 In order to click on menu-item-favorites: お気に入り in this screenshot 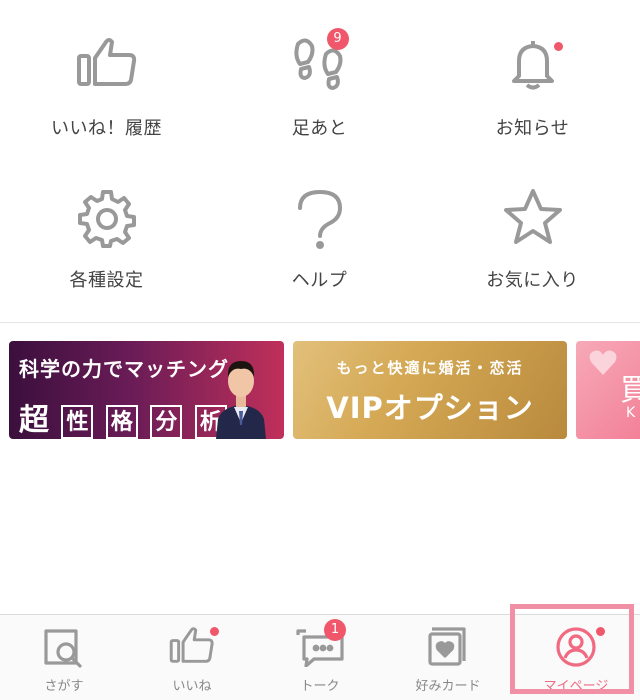, I will do `click(532, 227)`.